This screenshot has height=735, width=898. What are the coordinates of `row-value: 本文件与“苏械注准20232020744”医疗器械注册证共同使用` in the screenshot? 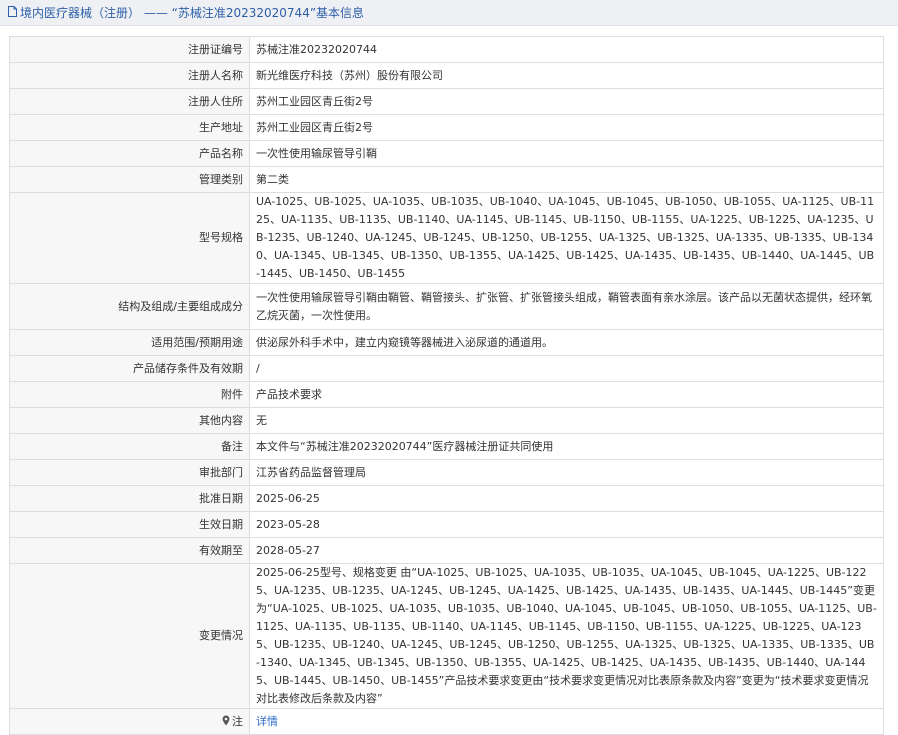 It's located at (566, 446).